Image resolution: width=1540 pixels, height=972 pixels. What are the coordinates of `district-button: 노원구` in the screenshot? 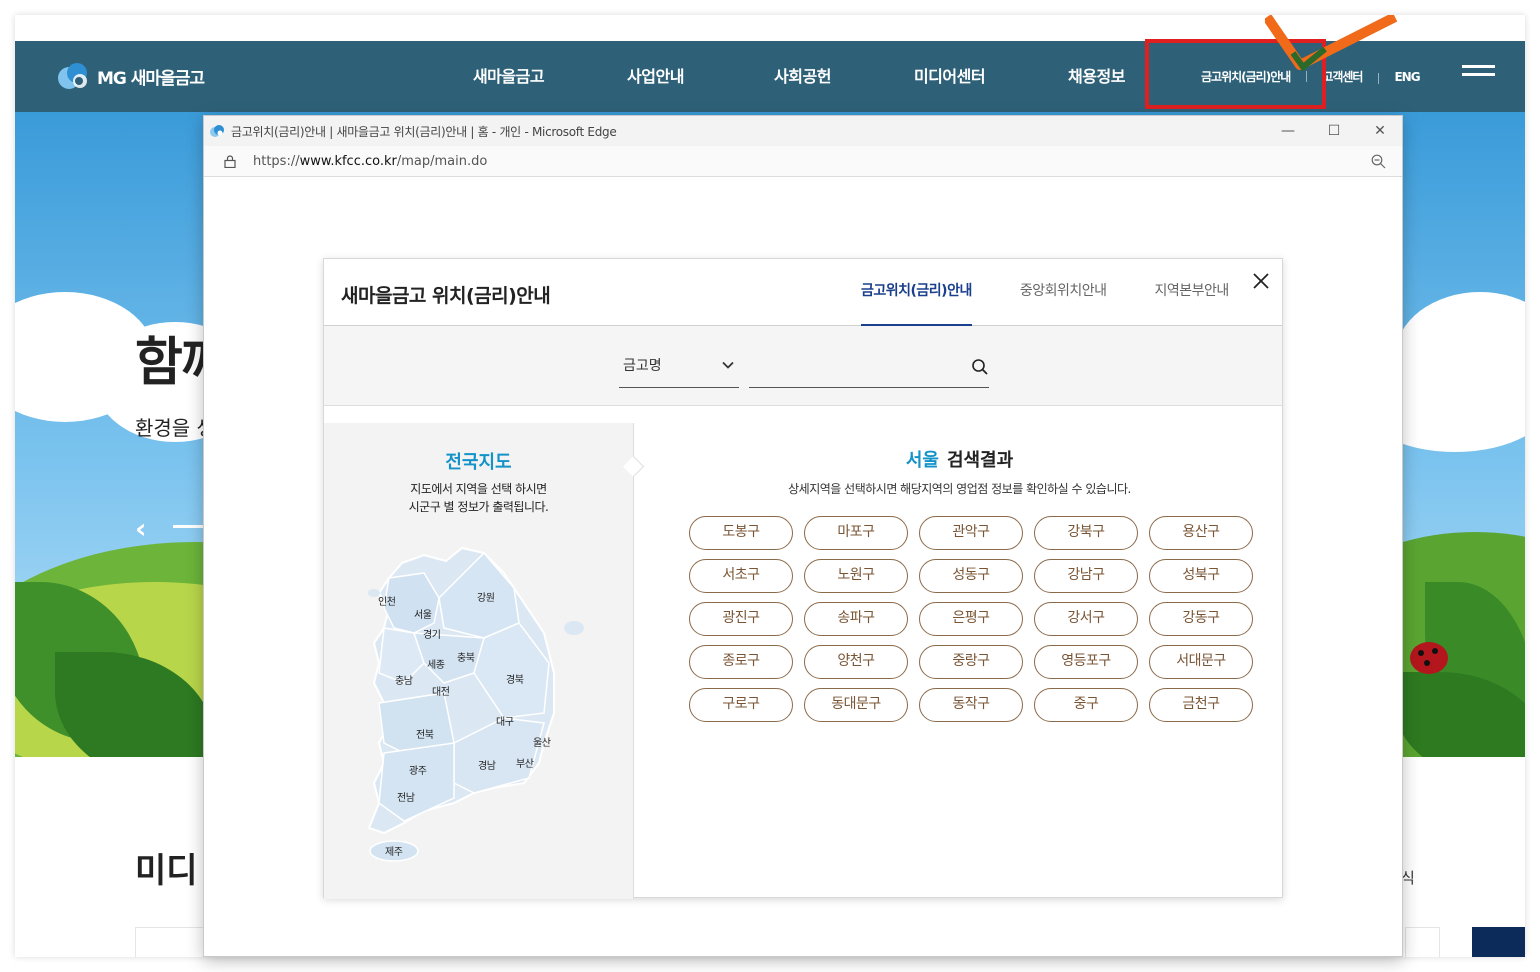 It's located at (856, 576).